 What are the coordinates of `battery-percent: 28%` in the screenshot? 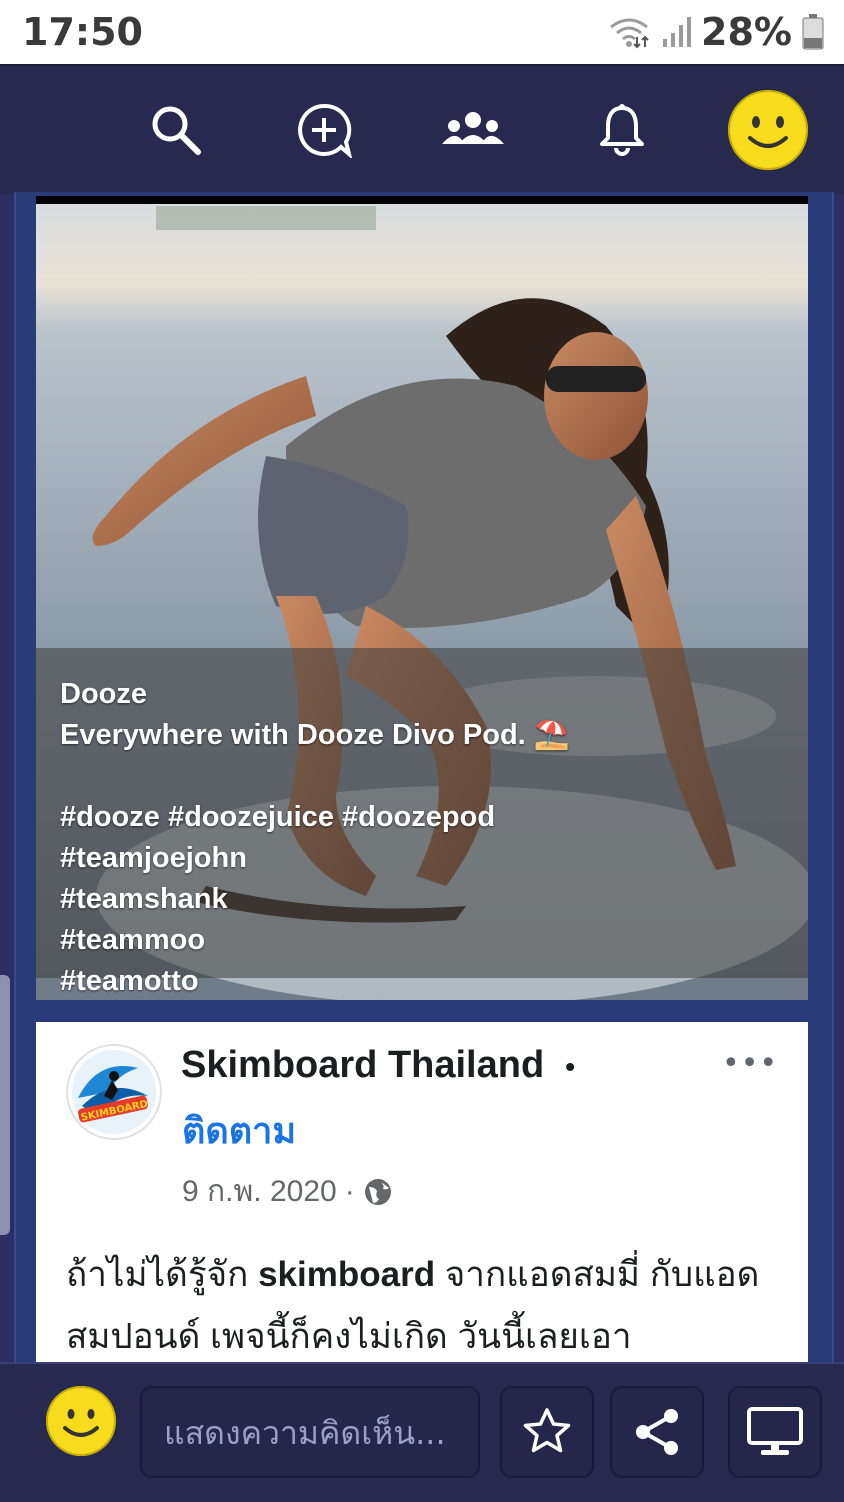 It's located at (746, 32).